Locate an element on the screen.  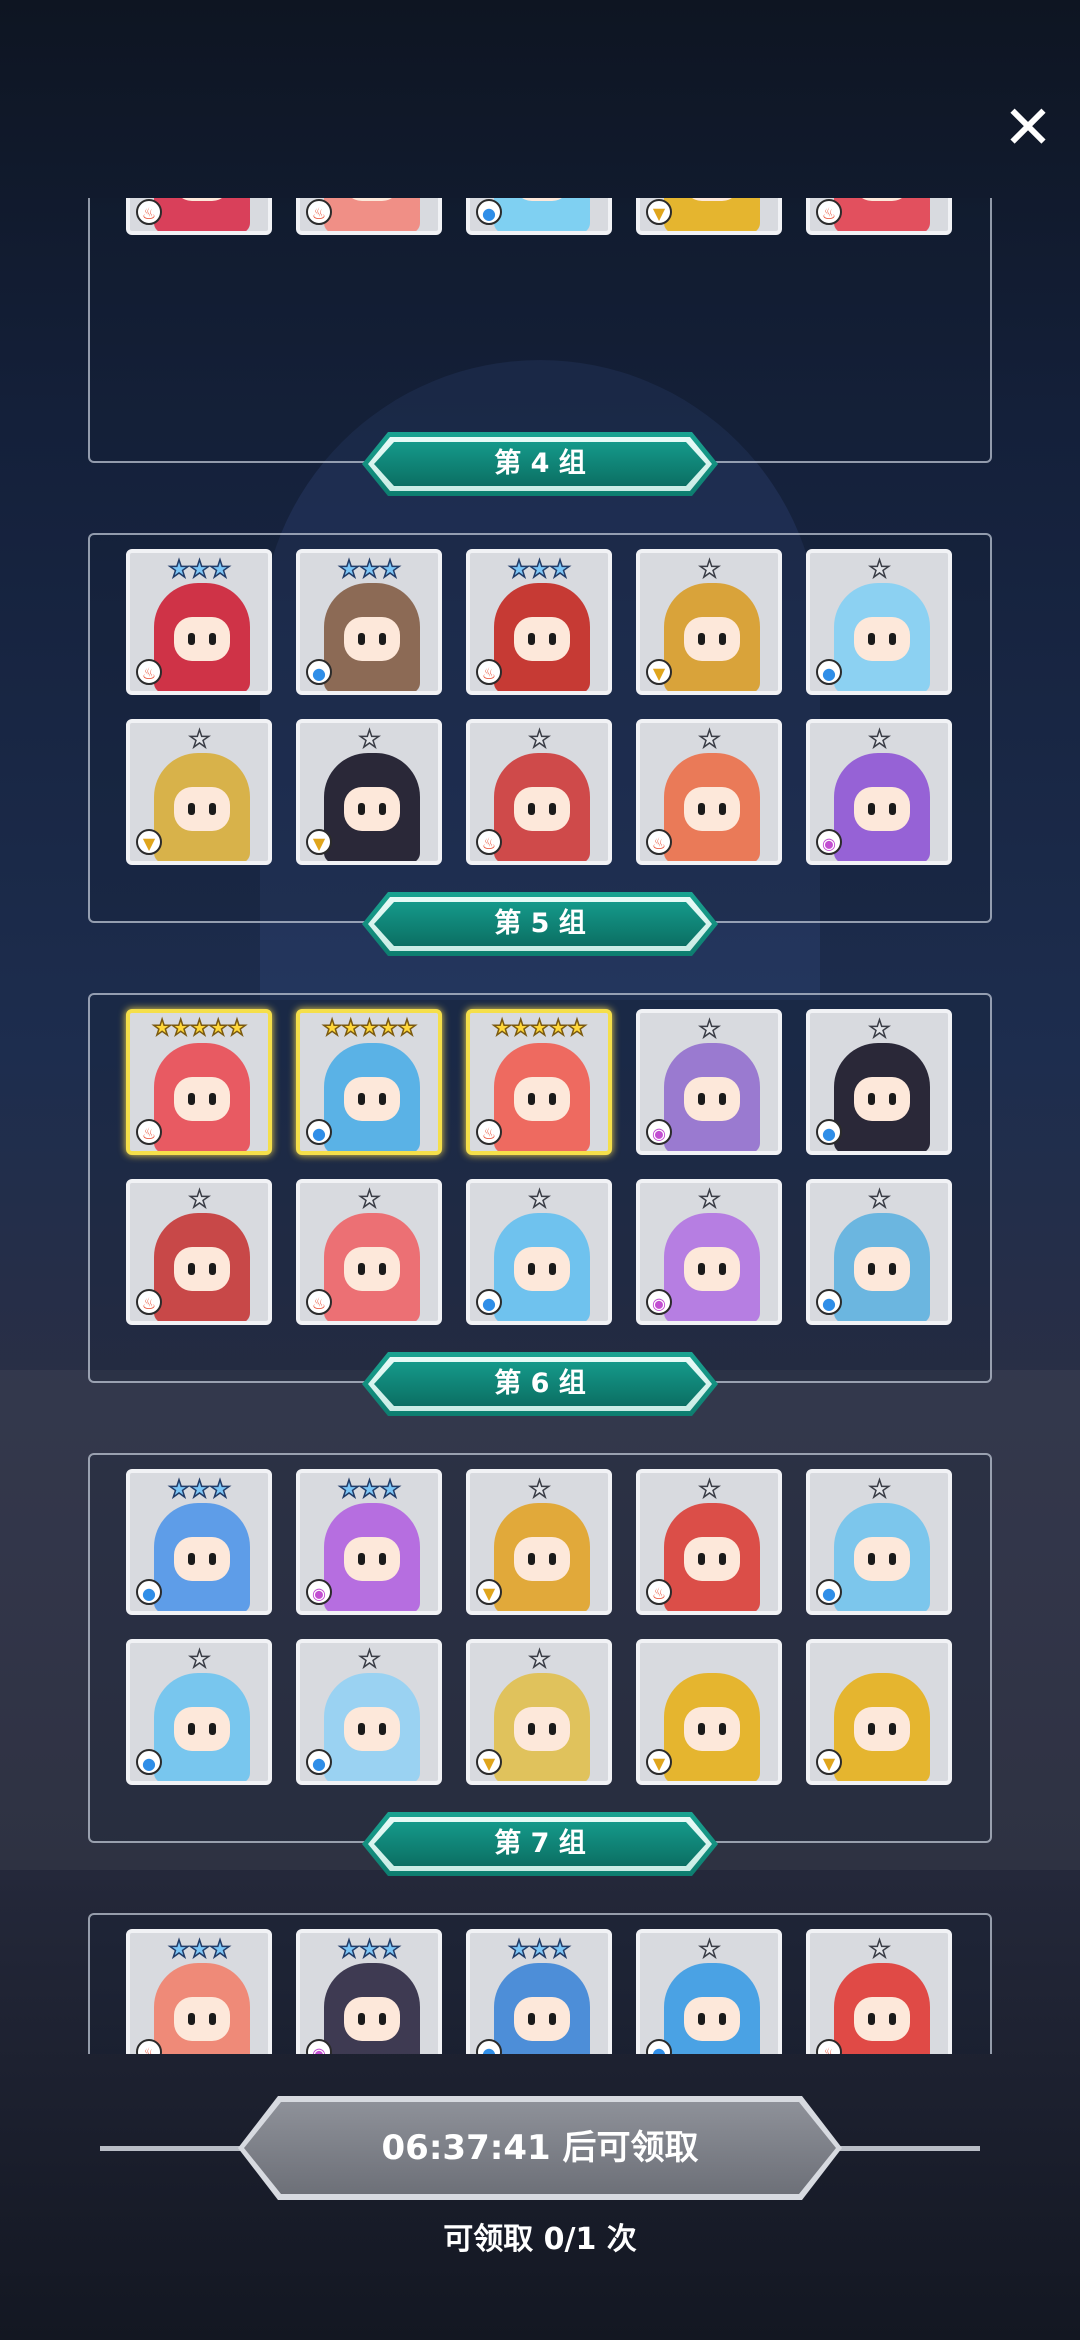
hero-card: ● is located at coordinates (539, 216).